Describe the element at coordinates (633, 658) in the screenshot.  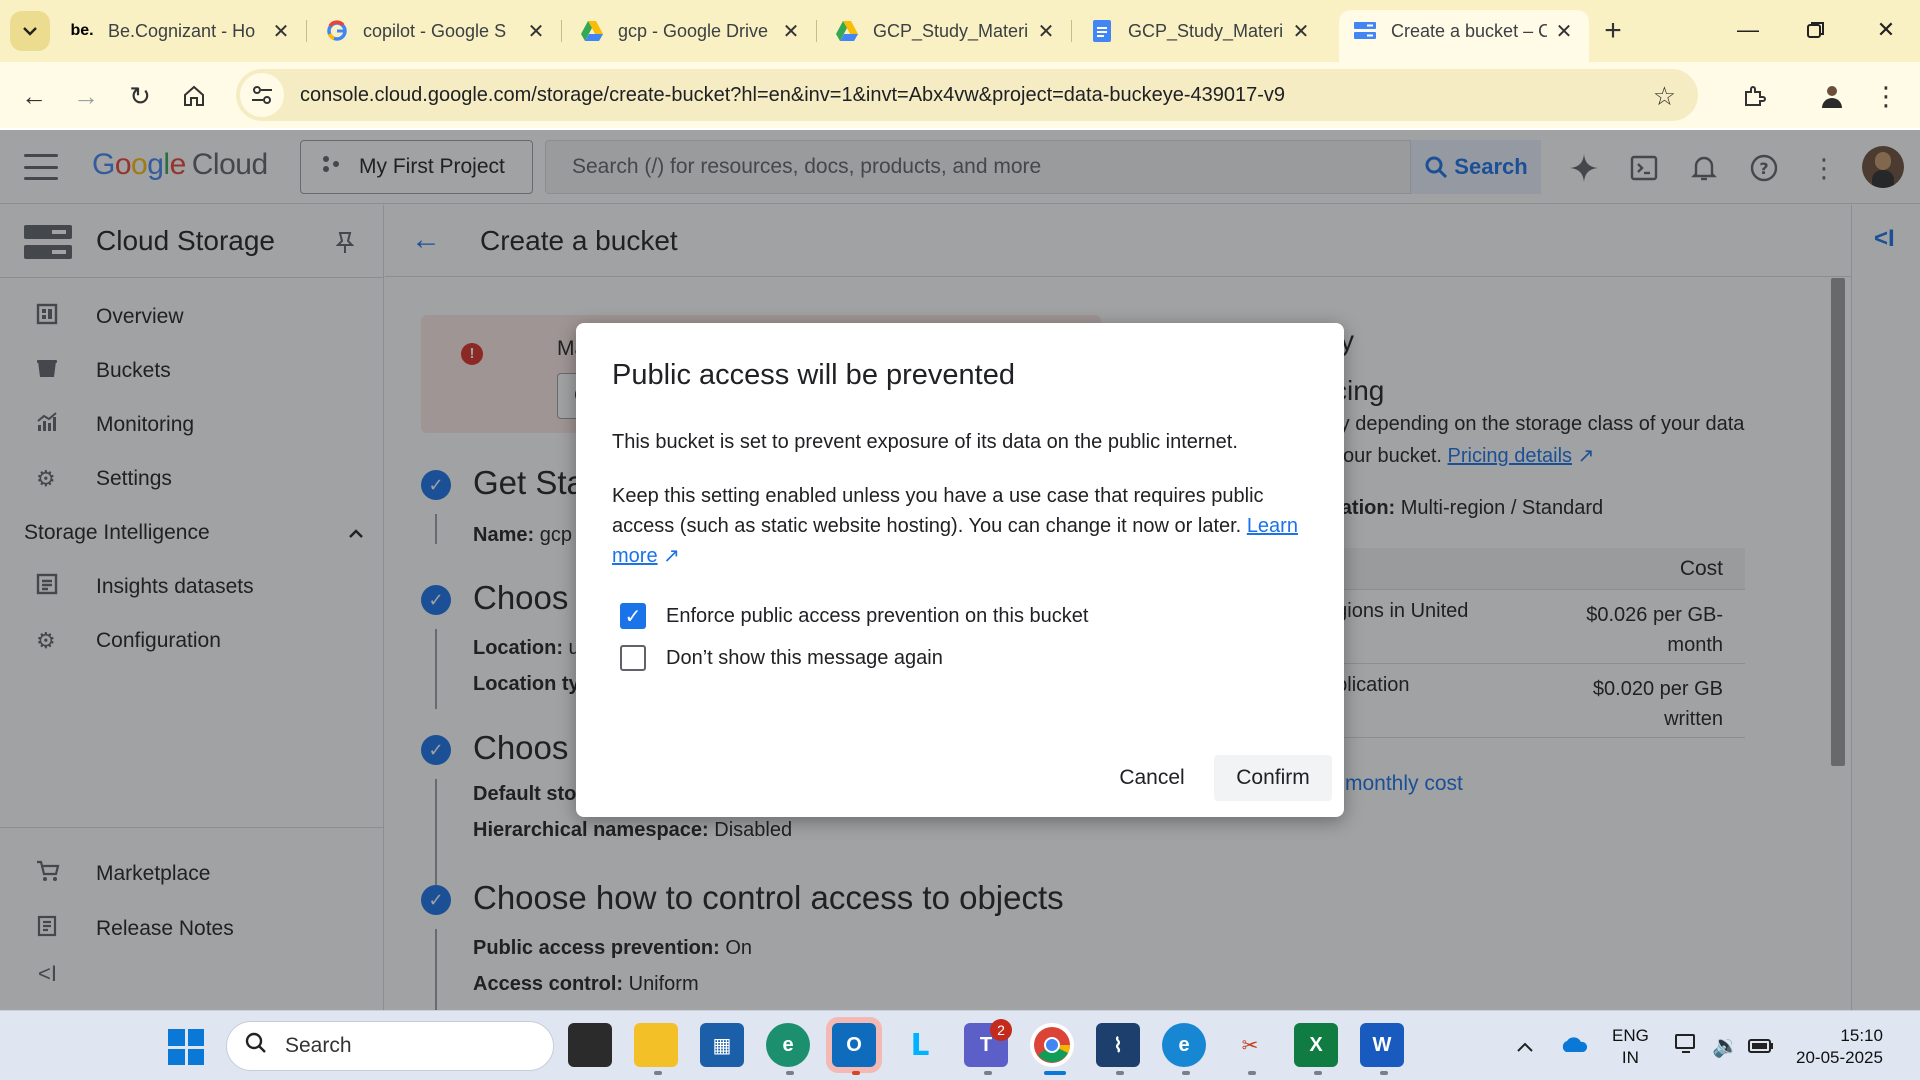
I see `dont-show-again-checkbox` at that location.